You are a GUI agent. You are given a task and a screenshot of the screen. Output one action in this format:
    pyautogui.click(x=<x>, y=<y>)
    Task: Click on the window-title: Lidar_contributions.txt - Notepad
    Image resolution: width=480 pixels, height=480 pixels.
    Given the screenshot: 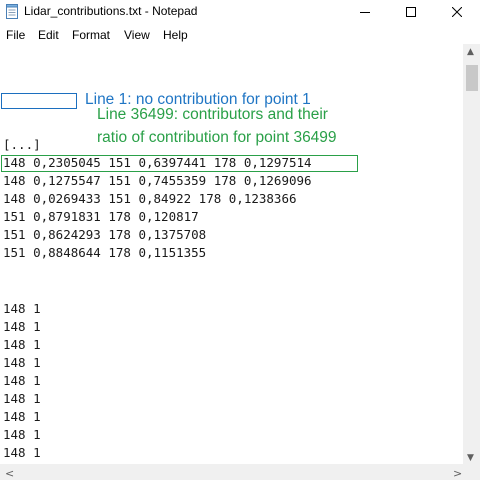 What is the action you would take?
    pyautogui.click(x=111, y=11)
    